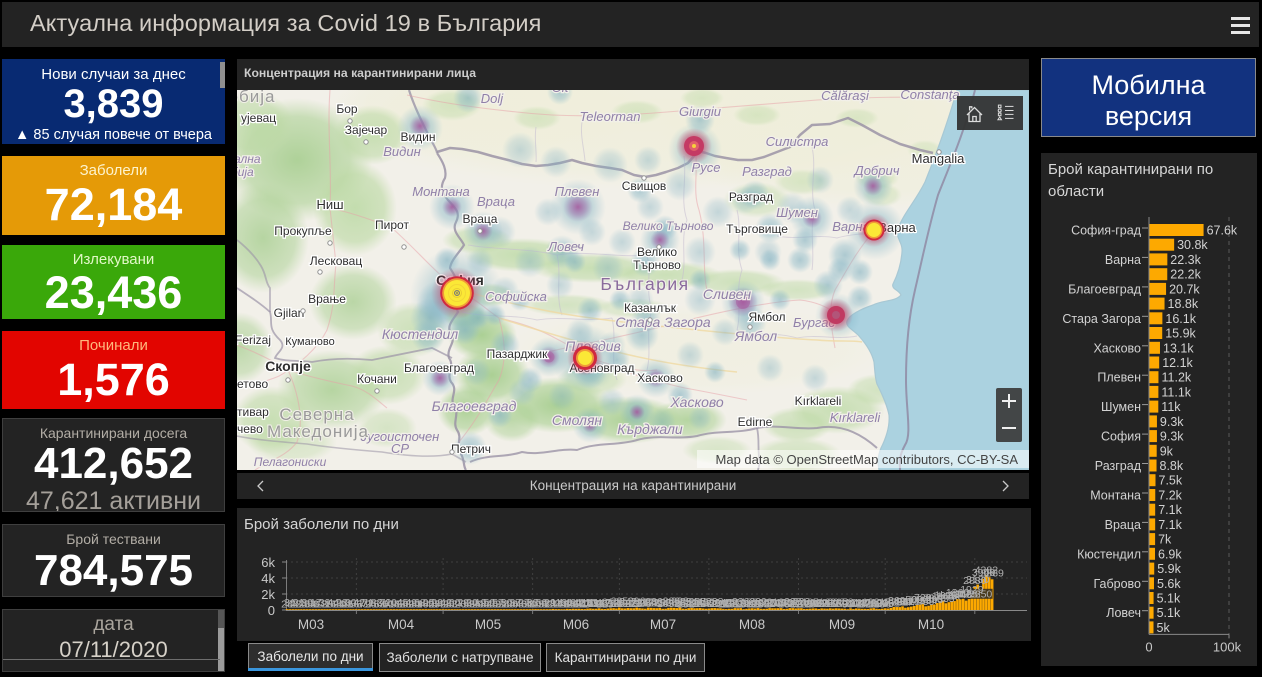  Describe the element at coordinates (1227, 646) in the screenshot. I see `svg-text: 100k` at that location.